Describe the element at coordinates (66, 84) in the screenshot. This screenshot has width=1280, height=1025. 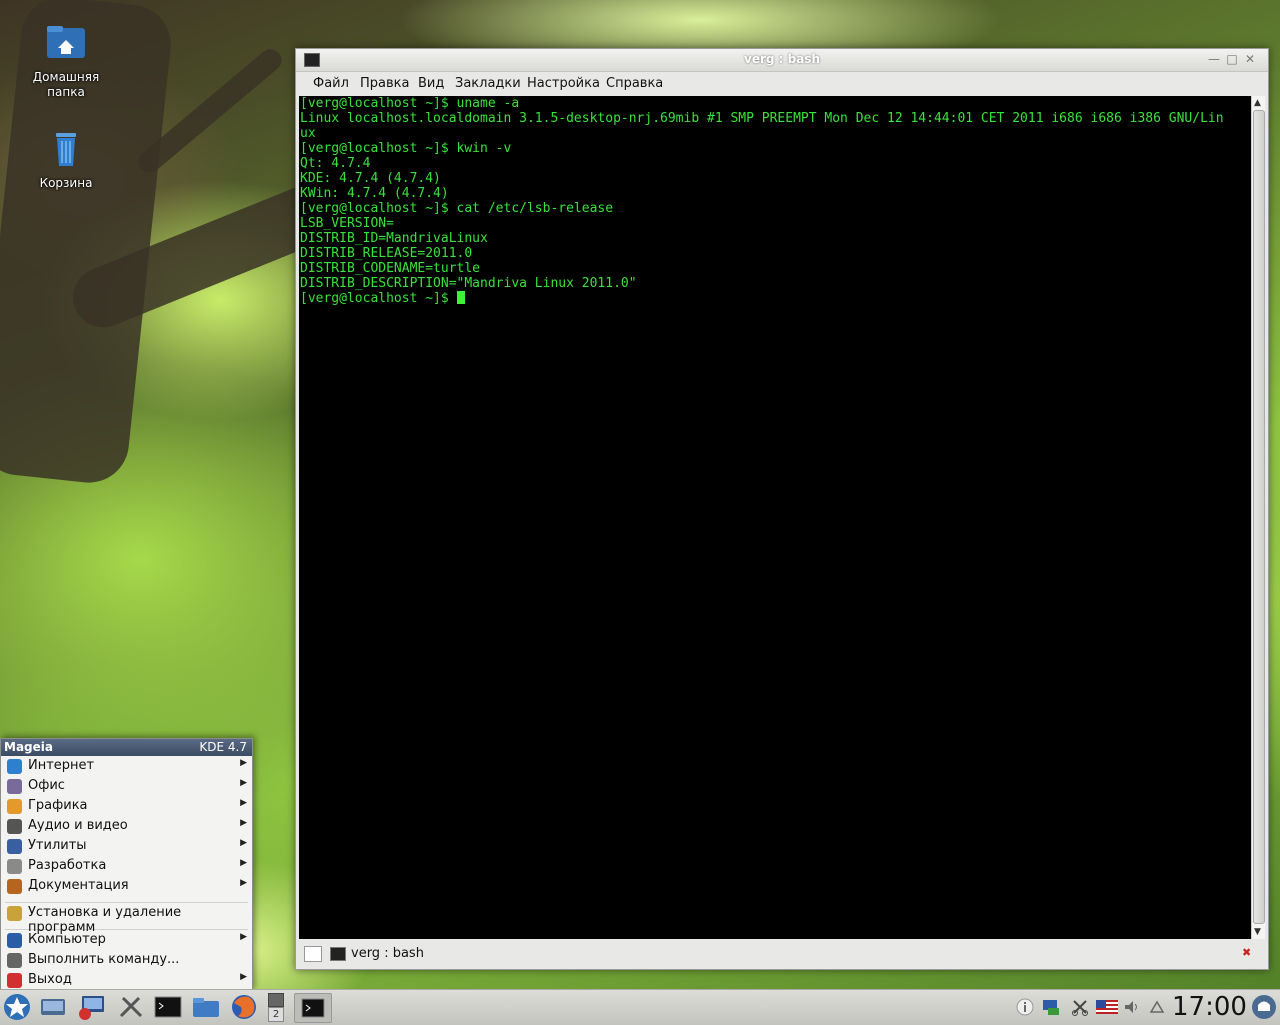
I see `desktop-icon-label: Домашняя папка` at that location.